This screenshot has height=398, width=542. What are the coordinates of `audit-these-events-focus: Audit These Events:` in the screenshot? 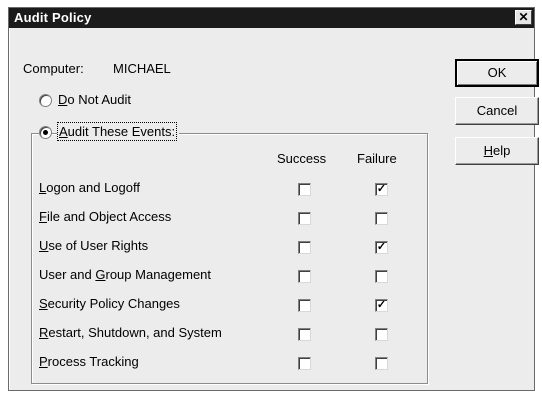 It's located at (117, 131).